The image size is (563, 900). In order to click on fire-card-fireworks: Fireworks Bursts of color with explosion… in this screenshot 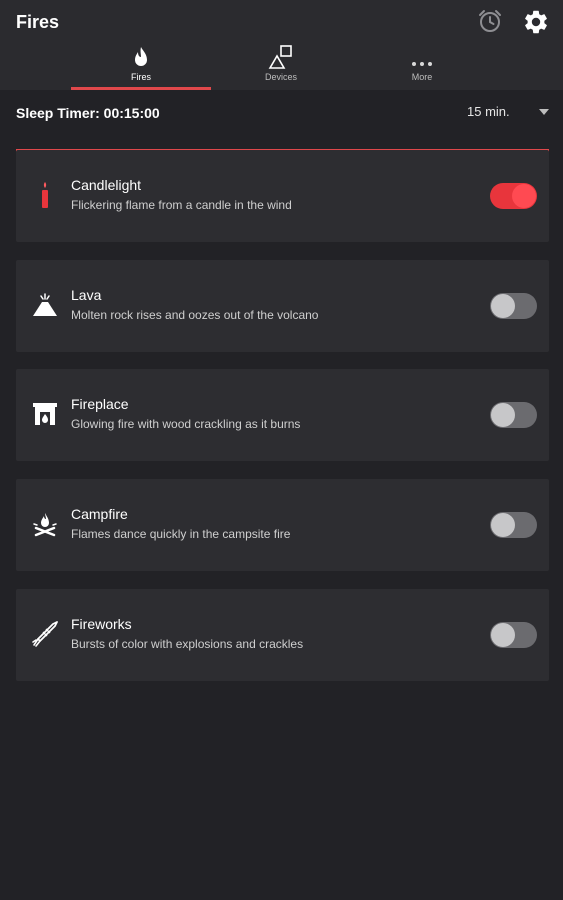, I will do `click(282, 635)`.